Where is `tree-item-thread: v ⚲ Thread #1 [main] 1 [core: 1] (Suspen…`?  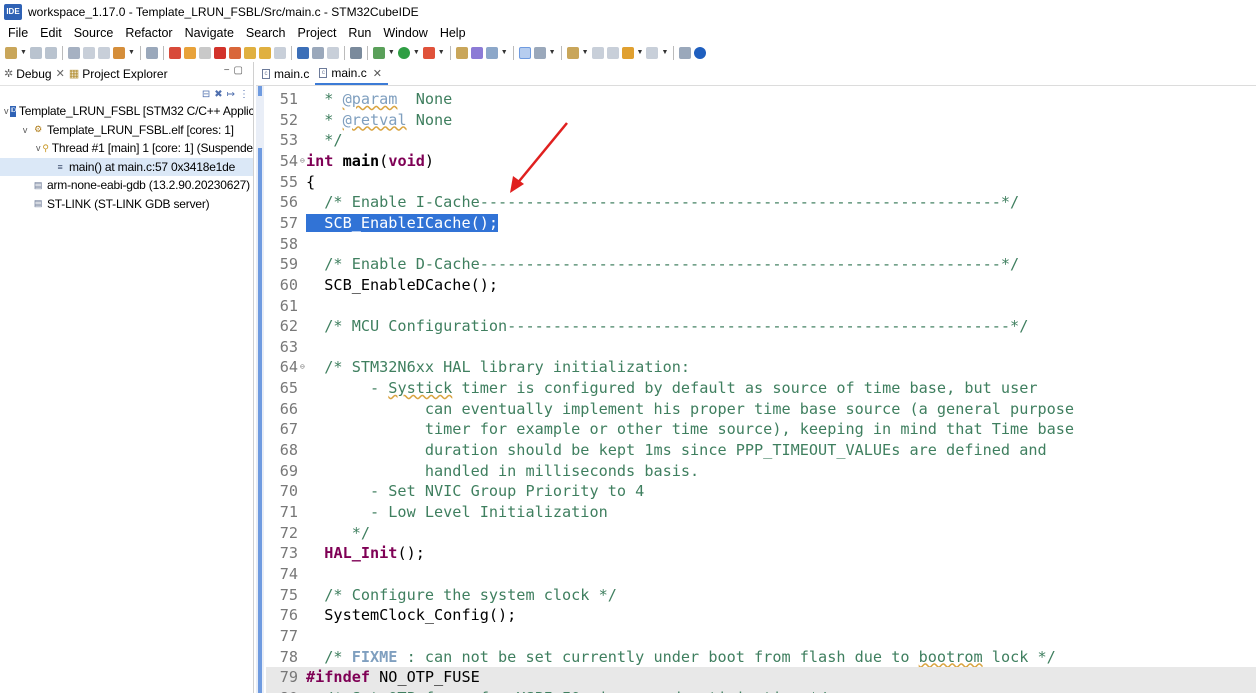
tree-item-thread: v ⚲ Thread #1 [main] 1 [core: 1] (Suspen… is located at coordinates (126, 148).